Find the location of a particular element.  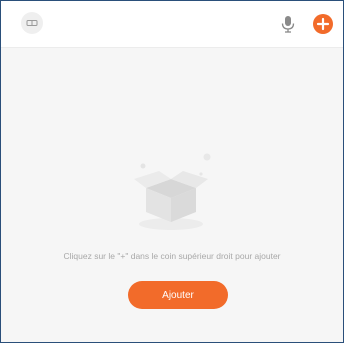

microphone-icon is located at coordinates (288, 24).